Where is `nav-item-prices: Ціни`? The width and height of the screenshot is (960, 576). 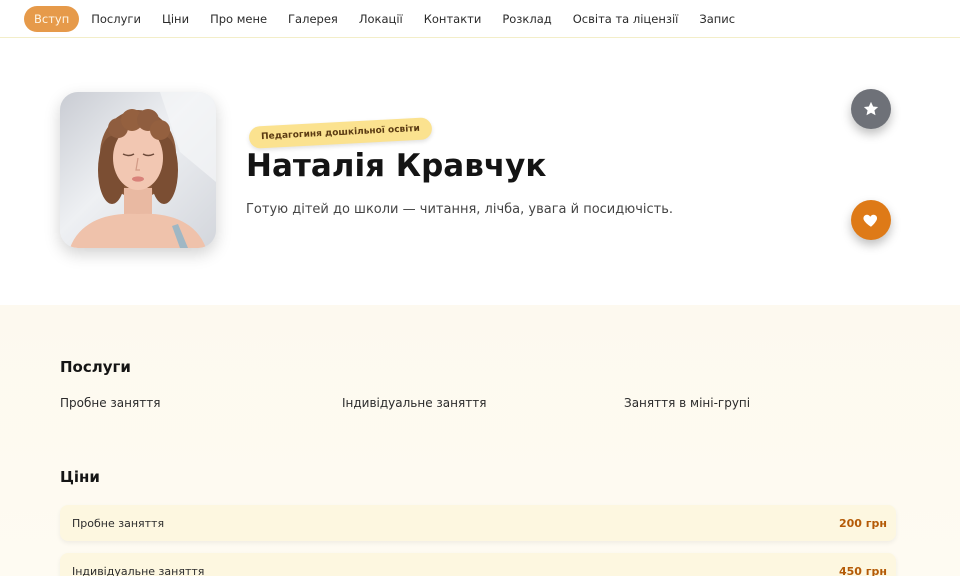
nav-item-prices: Ціни is located at coordinates (175, 19).